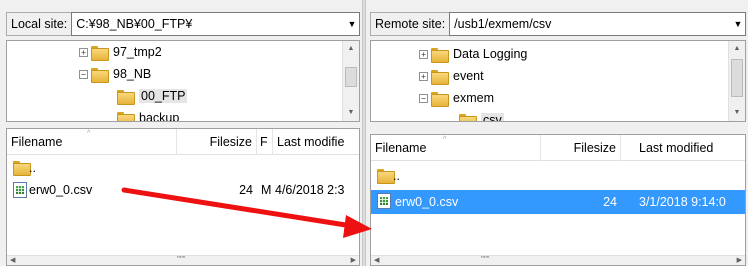 The height and width of the screenshot is (266, 748). What do you see at coordinates (163, 96) in the screenshot?
I see `tree-node-label: 00_FTP` at bounding box center [163, 96].